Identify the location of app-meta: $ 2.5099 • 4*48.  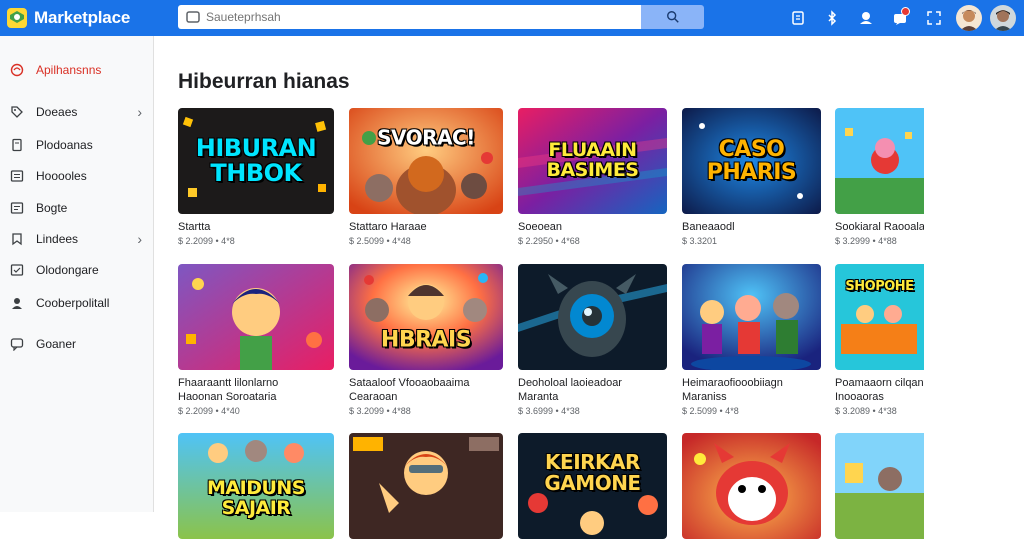
(380, 241).